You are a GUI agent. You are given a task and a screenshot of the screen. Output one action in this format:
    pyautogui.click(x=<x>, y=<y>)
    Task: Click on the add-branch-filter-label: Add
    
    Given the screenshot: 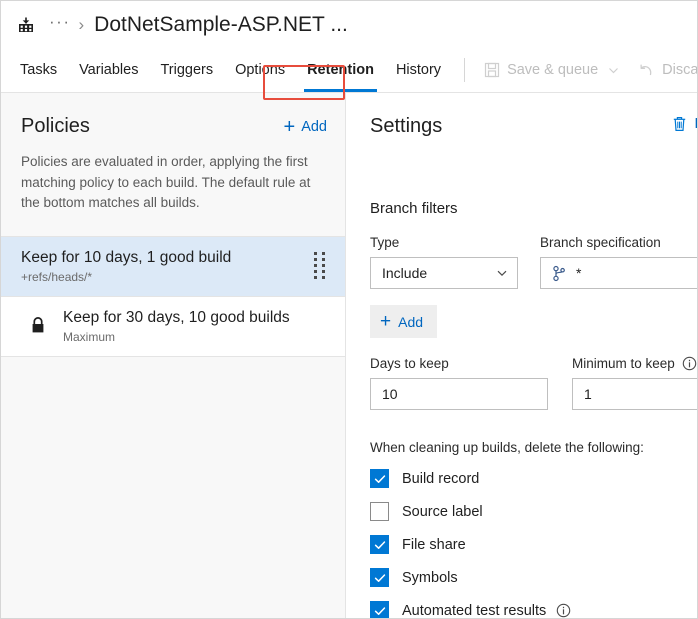 What is the action you would take?
    pyautogui.click(x=411, y=321)
    